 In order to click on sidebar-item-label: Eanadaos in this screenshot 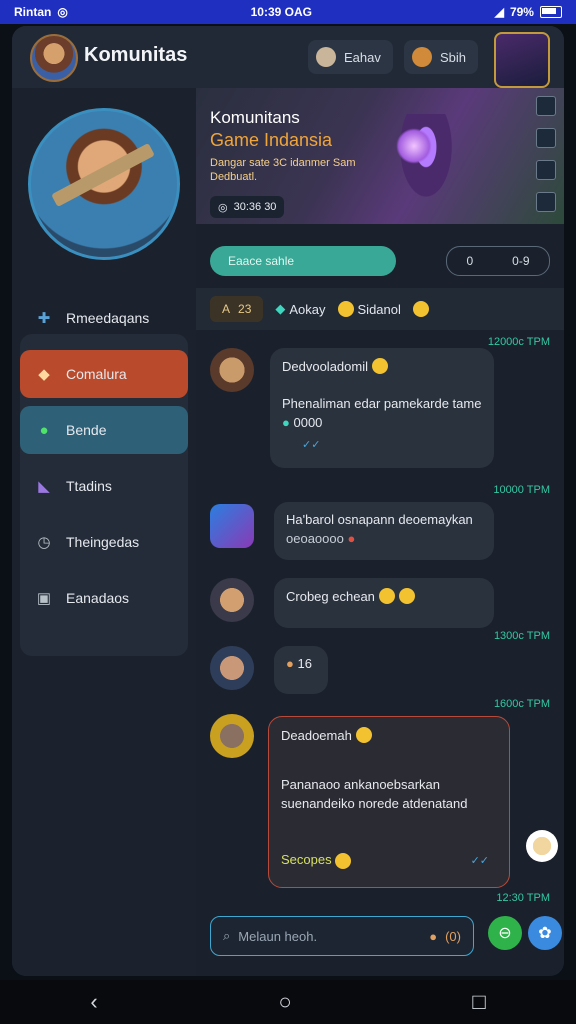, I will do `click(98, 598)`.